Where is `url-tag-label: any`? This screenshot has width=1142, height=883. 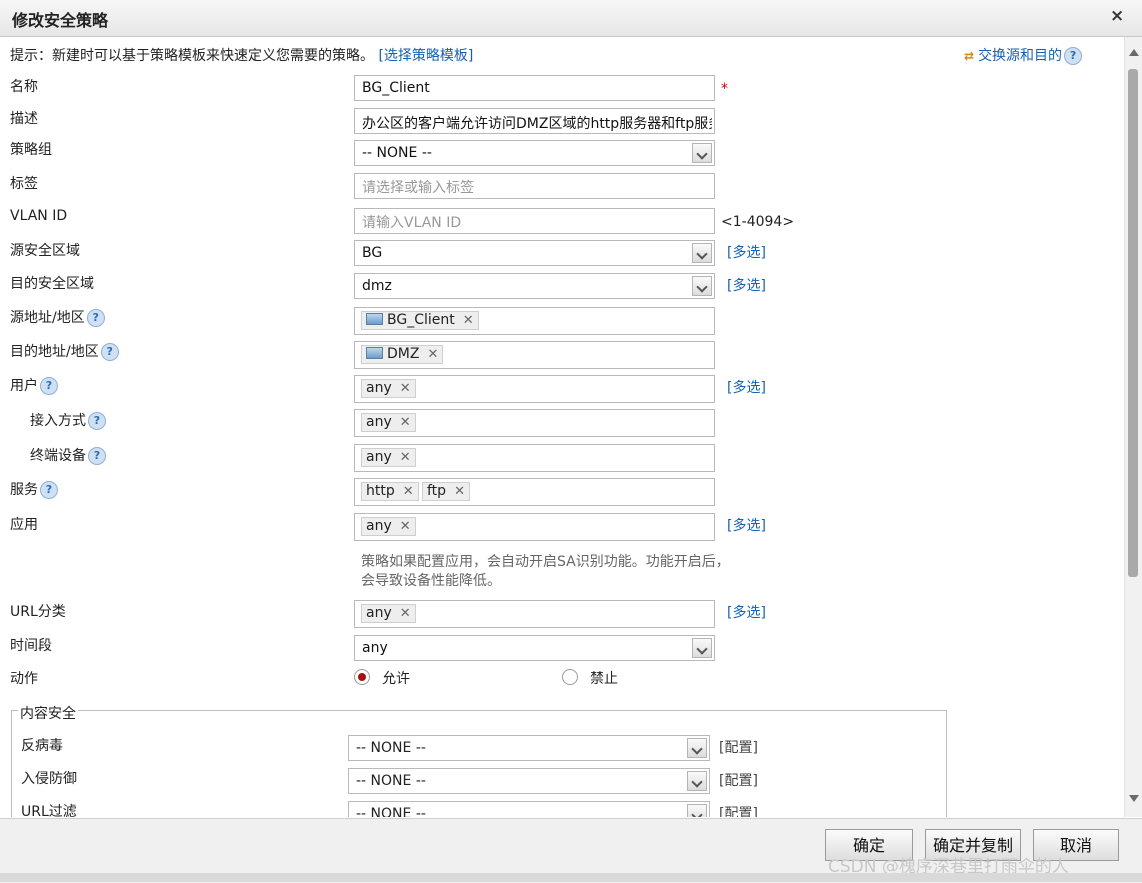 url-tag-label: any is located at coordinates (379, 613).